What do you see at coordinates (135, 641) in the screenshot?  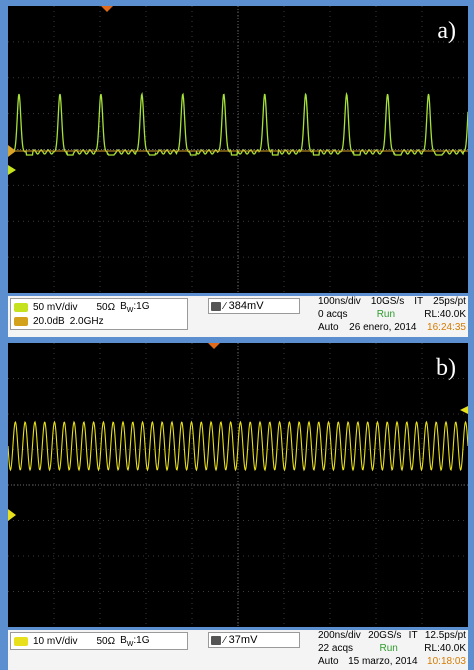 I see `bandwidth-b: BW:1G` at bounding box center [135, 641].